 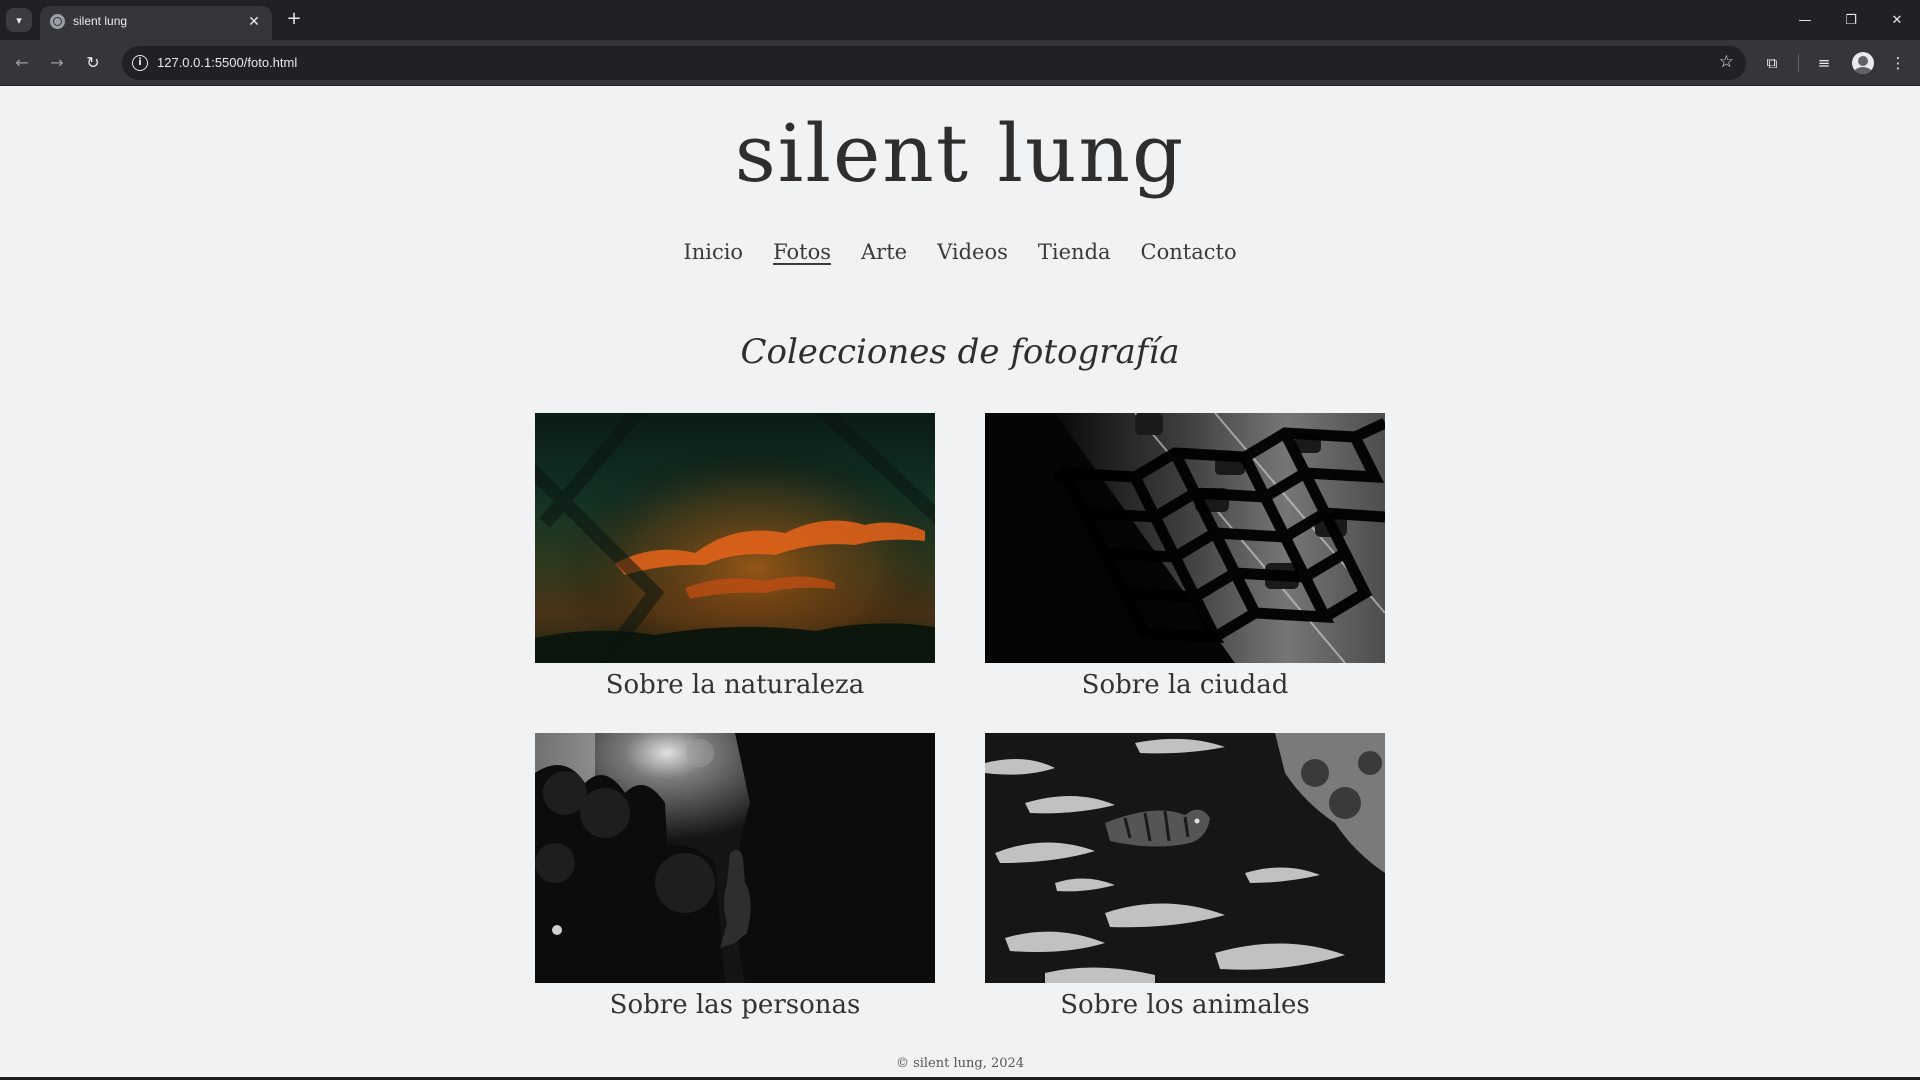 I want to click on info-icon: i, so click(x=140, y=63).